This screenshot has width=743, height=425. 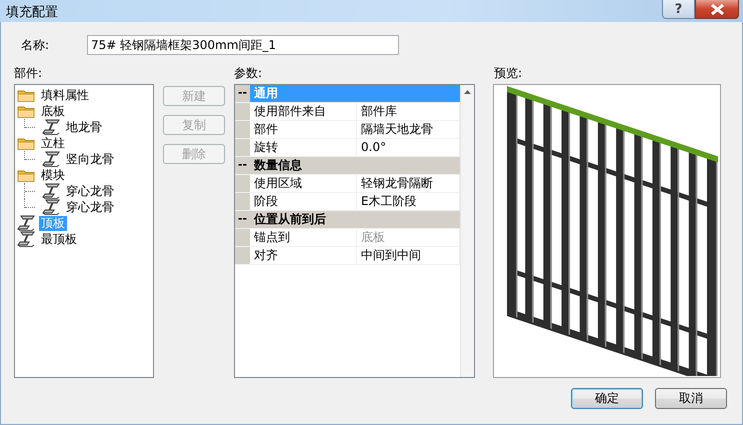 What do you see at coordinates (303, 129) in the screenshot?
I see `property-name: 部件` at bounding box center [303, 129].